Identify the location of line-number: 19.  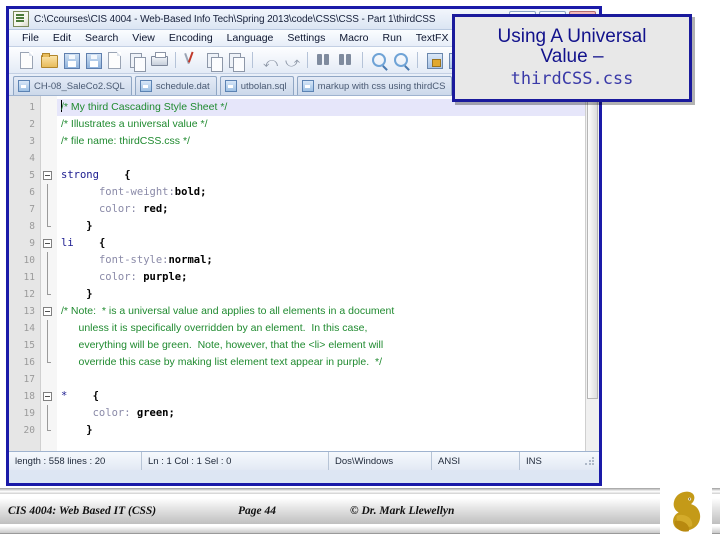
(29, 413).